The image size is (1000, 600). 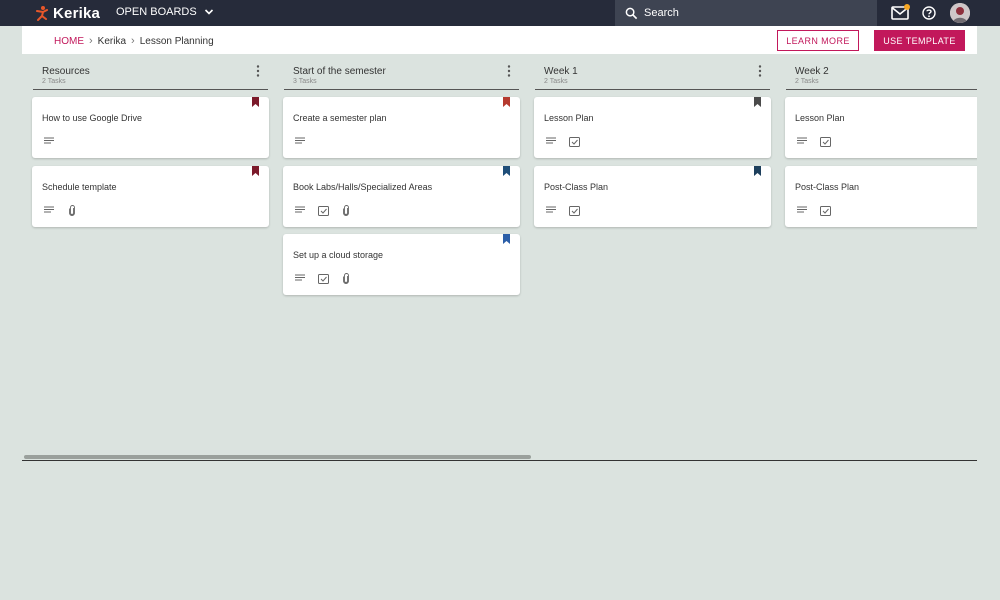 What do you see at coordinates (79, 187) in the screenshot?
I see `task-card-title: Schedule template` at bounding box center [79, 187].